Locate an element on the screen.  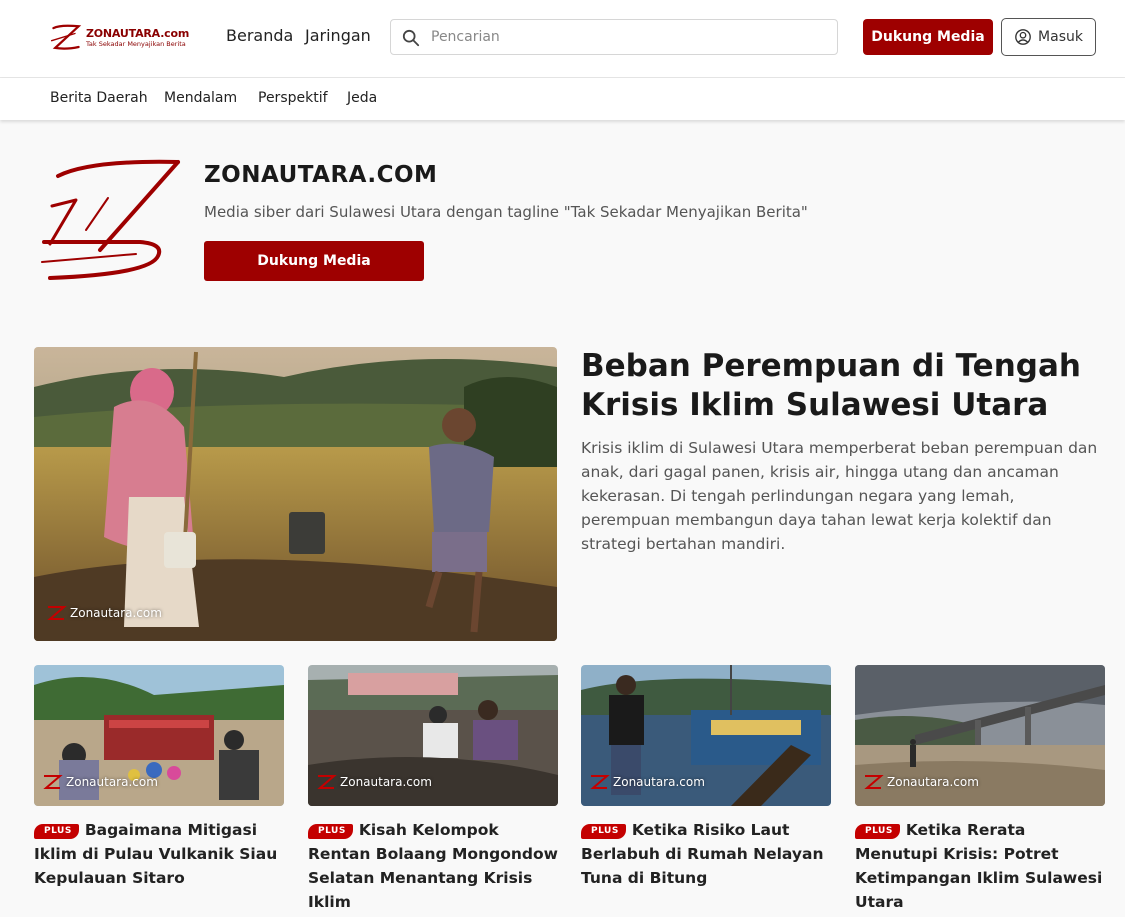
z-logo-icon is located at coordinates (66, 37).